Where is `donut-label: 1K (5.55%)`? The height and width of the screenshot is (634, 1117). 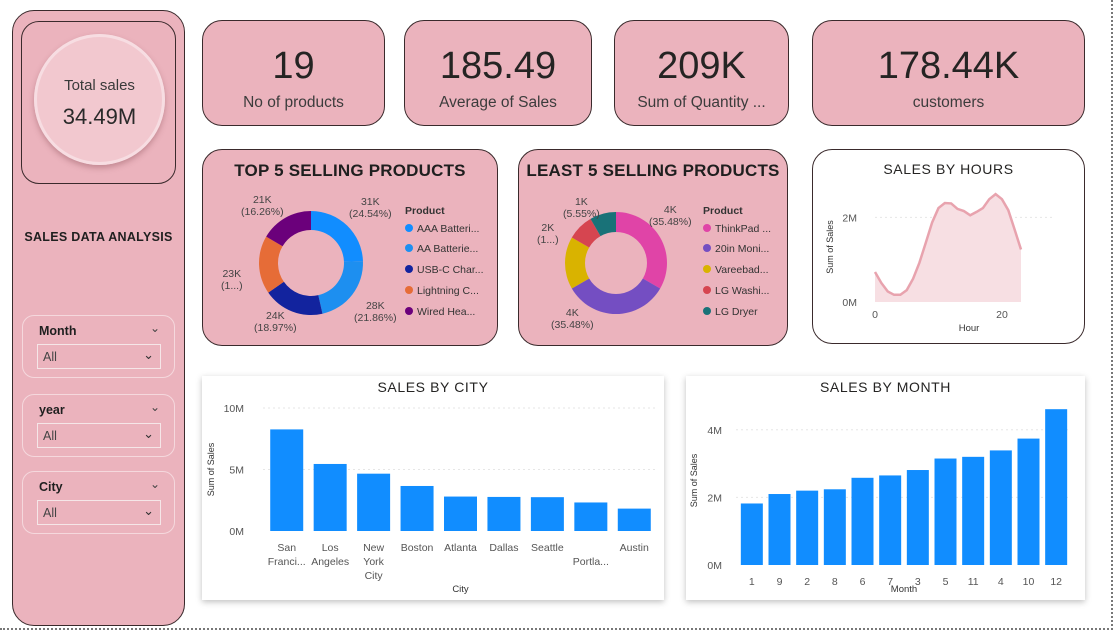
donut-label: 1K (5.55%) is located at coordinates (581, 208).